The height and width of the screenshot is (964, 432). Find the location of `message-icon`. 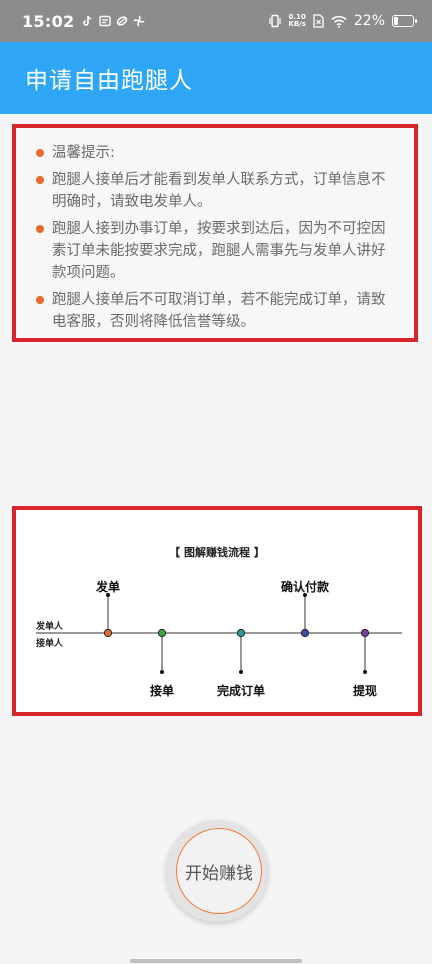

message-icon is located at coordinates (105, 21).